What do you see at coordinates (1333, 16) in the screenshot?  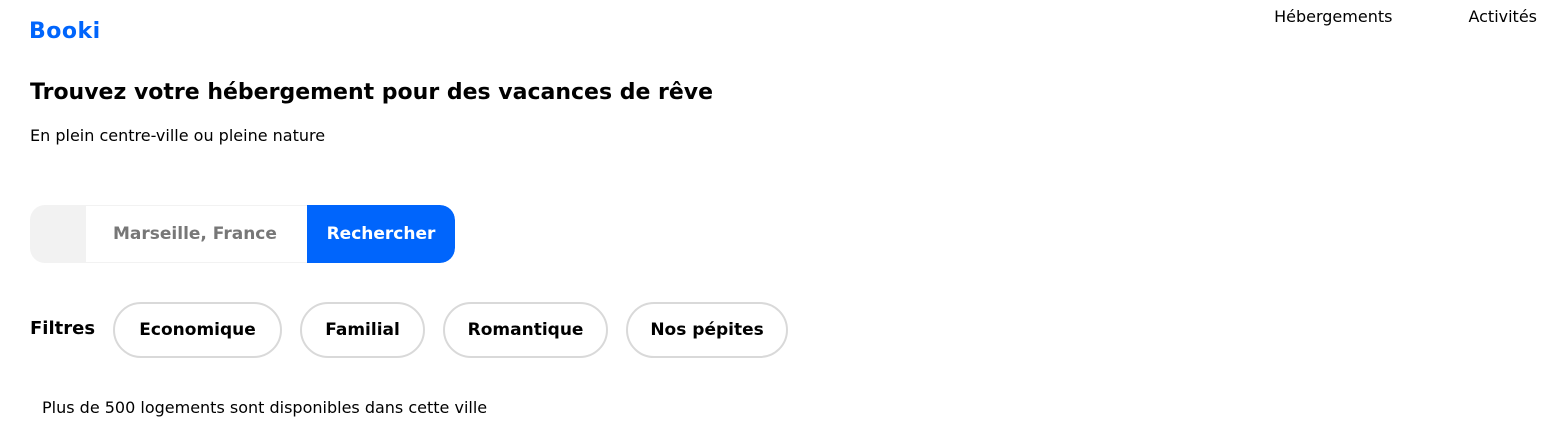 I see `nav-link-hebergements: Hébergements` at bounding box center [1333, 16].